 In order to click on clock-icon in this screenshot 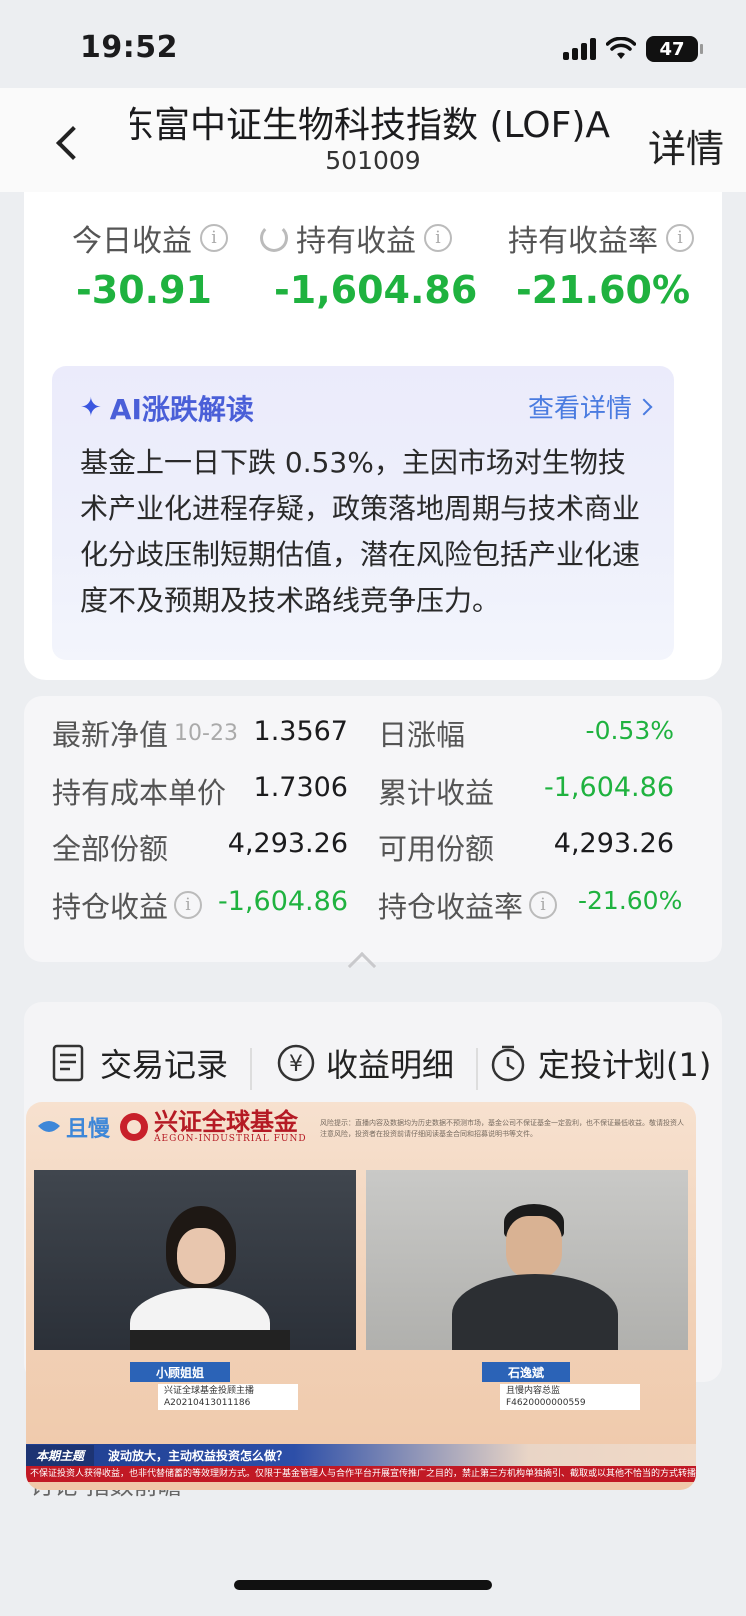, I will do `click(508, 1063)`.